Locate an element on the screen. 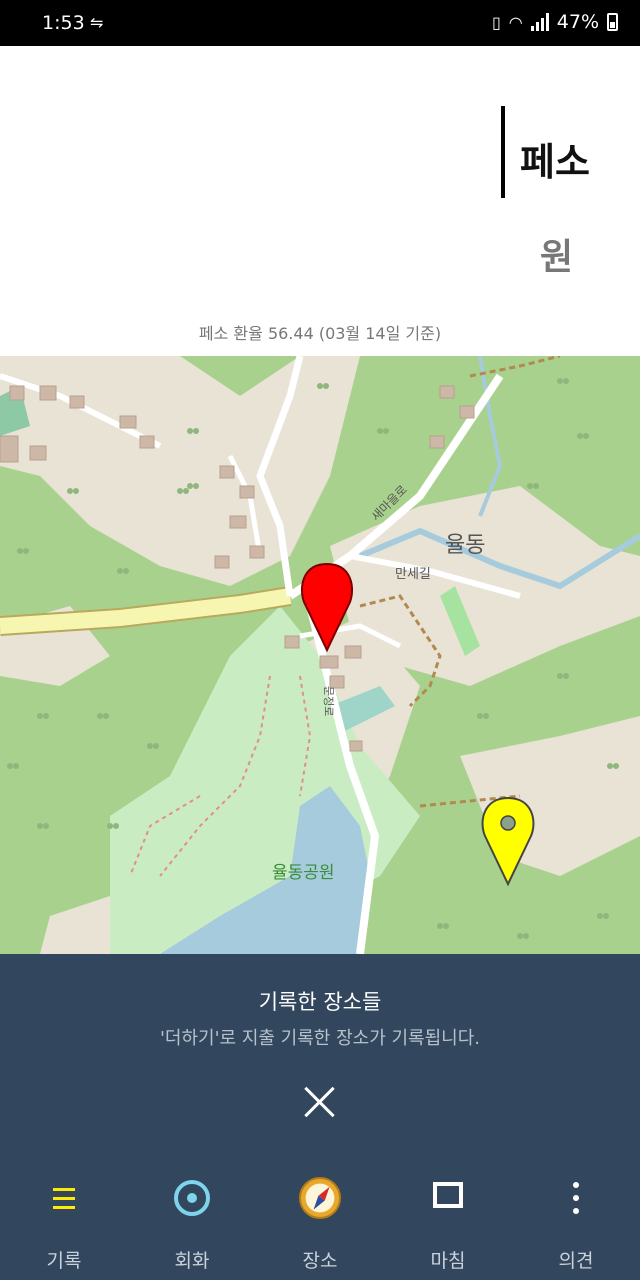 The width and height of the screenshot is (640, 1280). nav-item-conversation: 회화 is located at coordinates (192, 1222).